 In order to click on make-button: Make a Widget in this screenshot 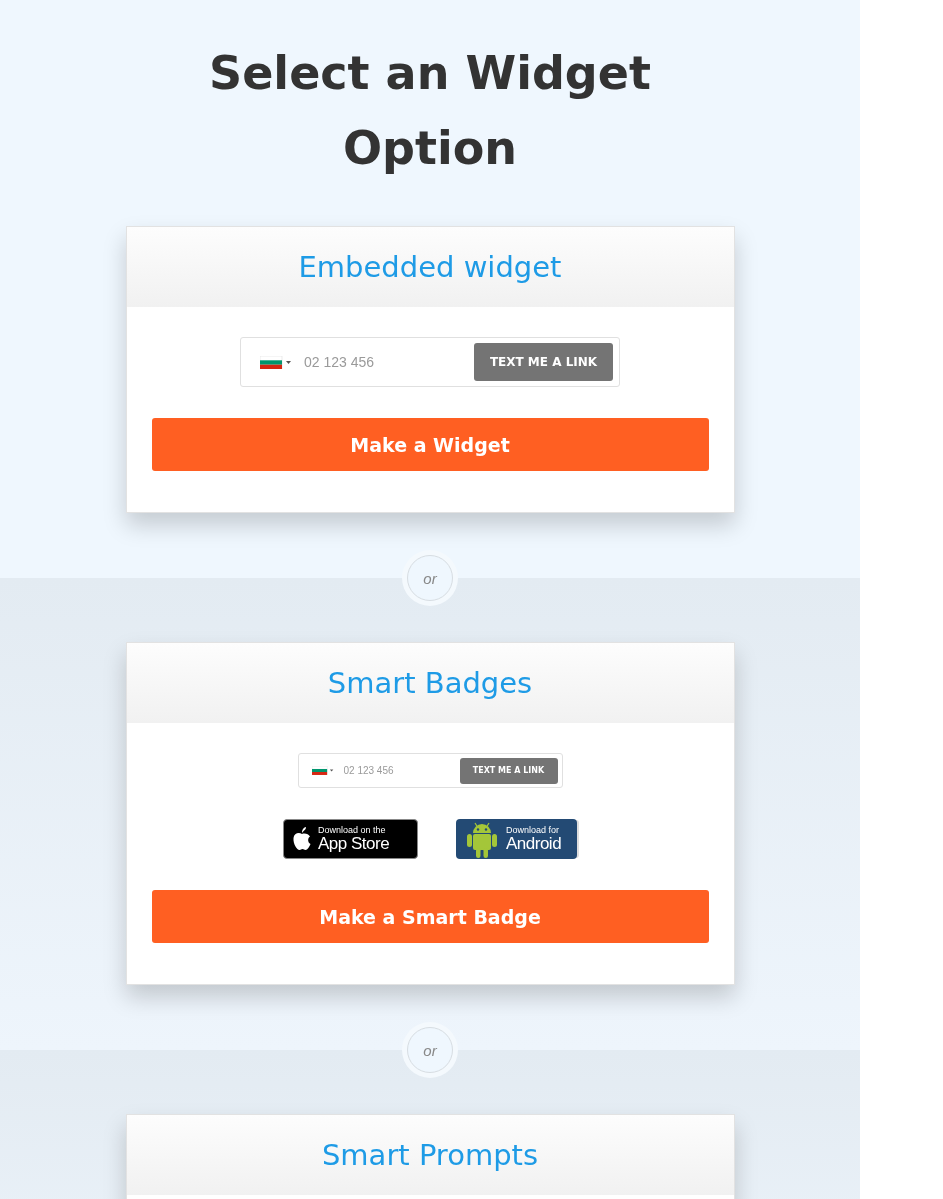, I will do `click(430, 444)`.